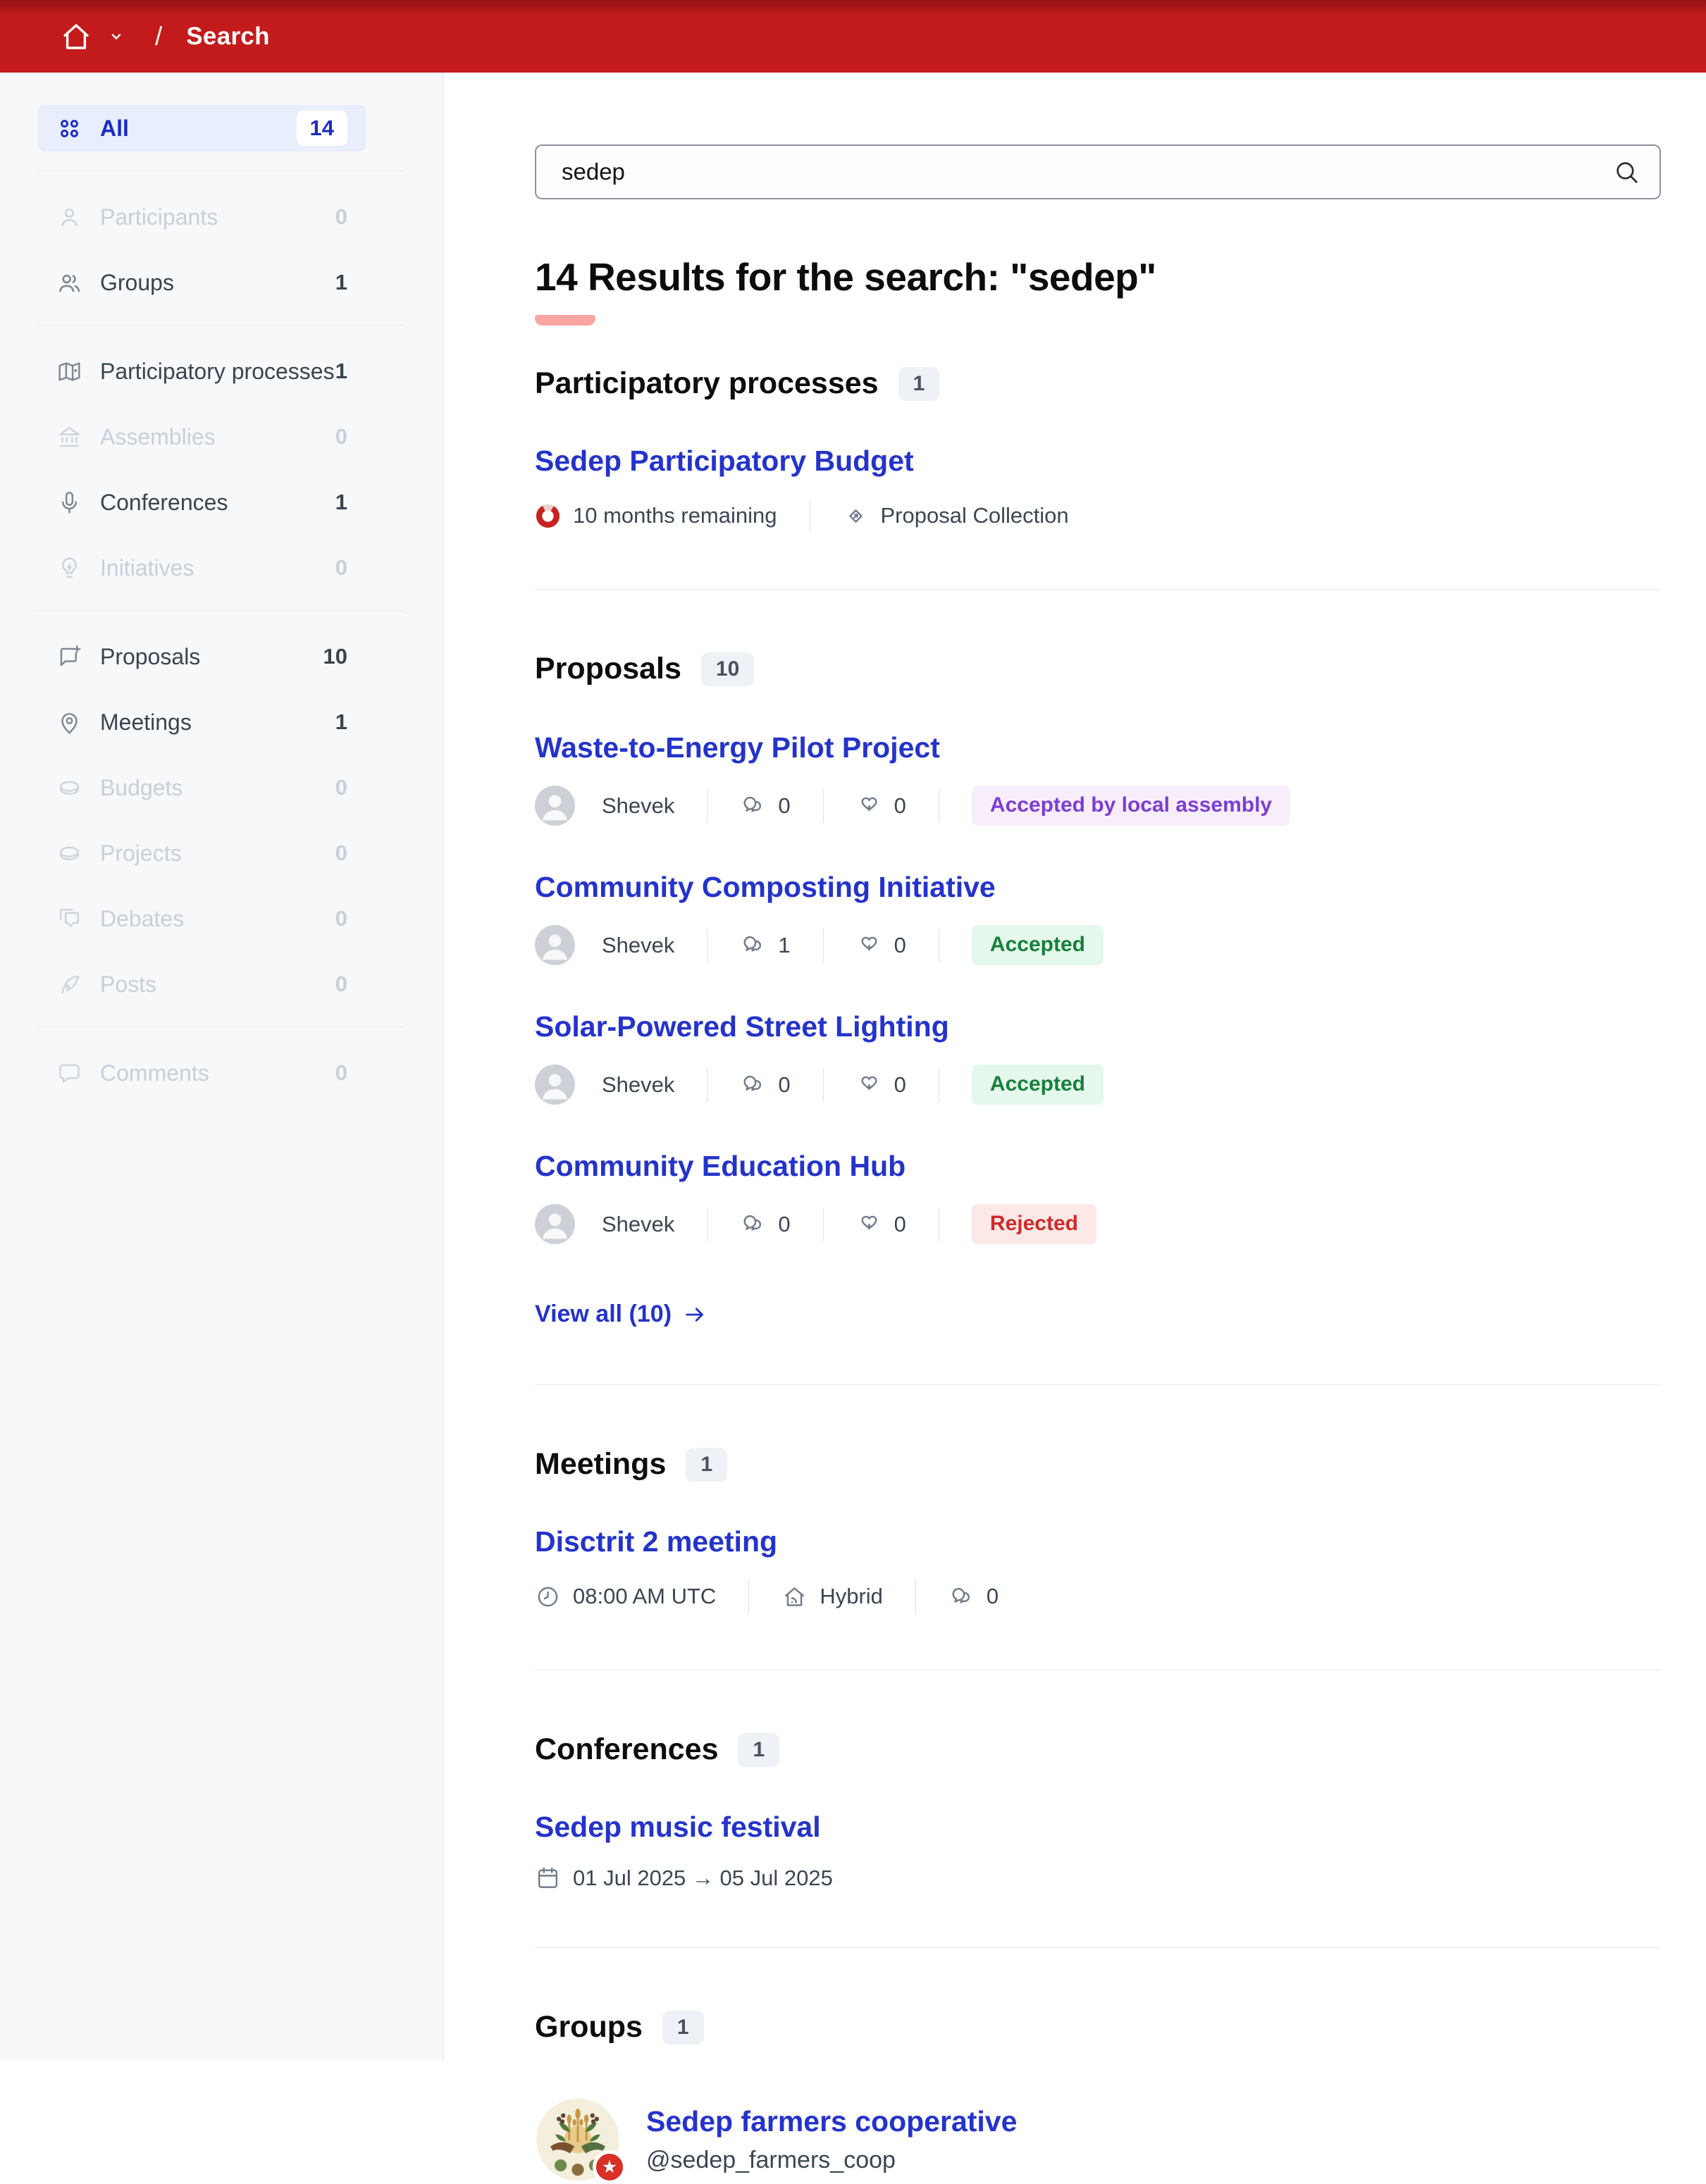  What do you see at coordinates (742, 1026) in the screenshot?
I see `proposal-link: Solar-Powered Street Lighting` at bounding box center [742, 1026].